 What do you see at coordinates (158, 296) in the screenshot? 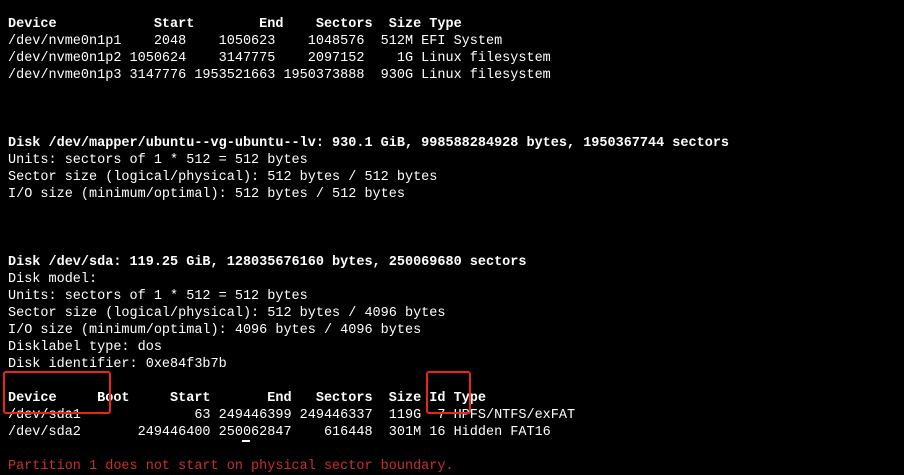
I see `sda-info-line: Units: sectors of 1 * 512 = 512 bytes` at bounding box center [158, 296].